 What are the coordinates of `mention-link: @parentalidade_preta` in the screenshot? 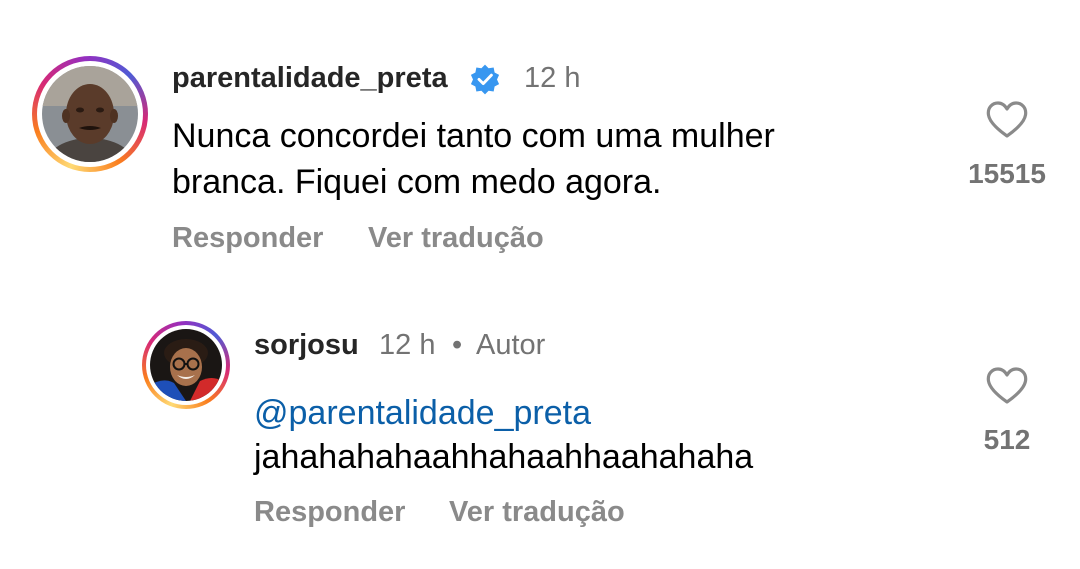 It's located at (422, 413).